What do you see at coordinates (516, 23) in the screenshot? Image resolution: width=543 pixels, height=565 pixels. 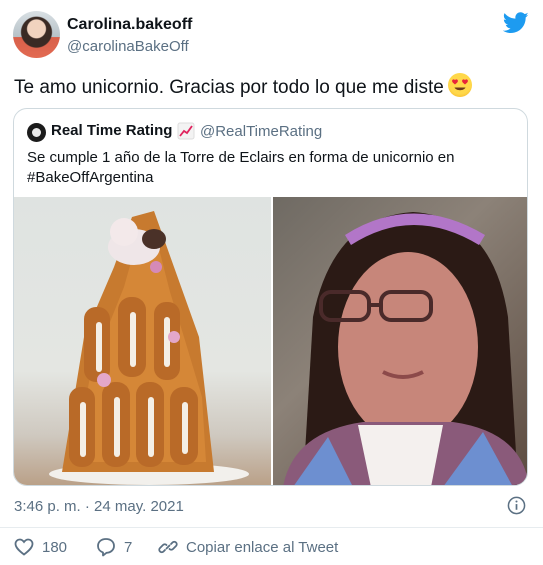 I see `twitter-bird-icon` at bounding box center [516, 23].